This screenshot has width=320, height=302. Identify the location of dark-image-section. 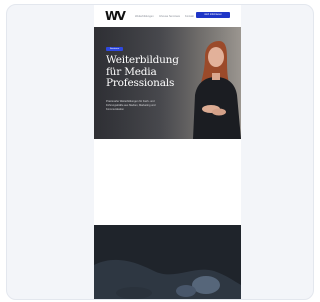
(167, 262).